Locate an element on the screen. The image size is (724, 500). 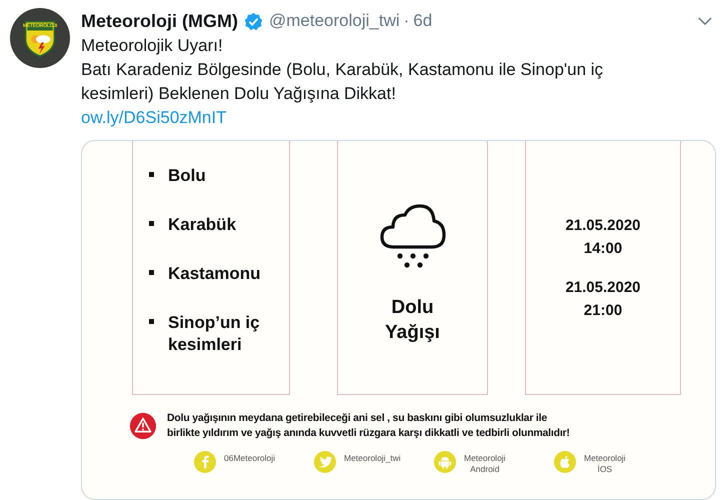
region-name: Bolu is located at coordinates (187, 176).